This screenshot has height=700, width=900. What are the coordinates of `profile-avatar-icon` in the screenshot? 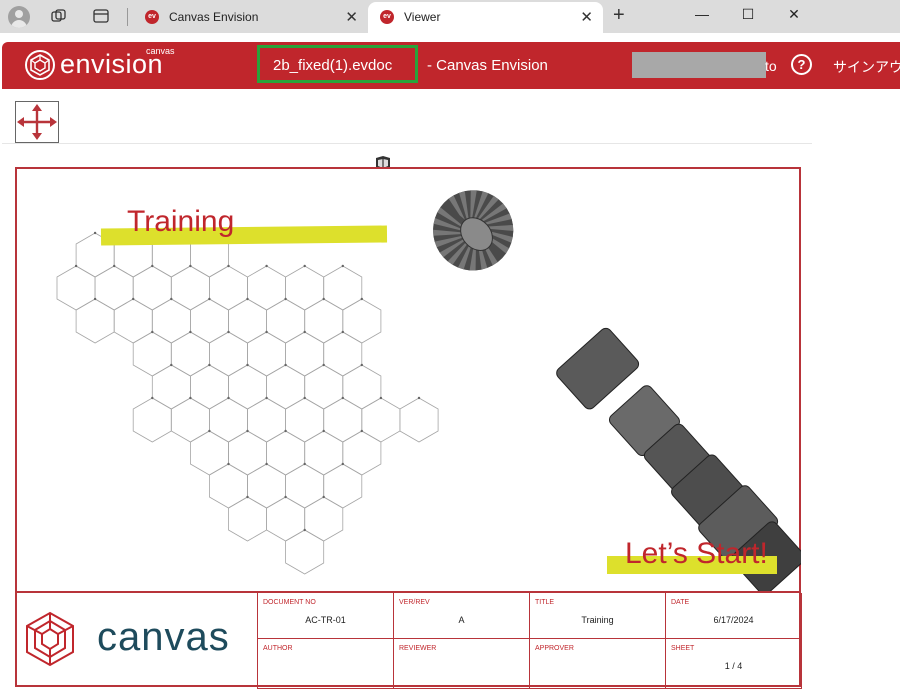 It's located at (19, 17).